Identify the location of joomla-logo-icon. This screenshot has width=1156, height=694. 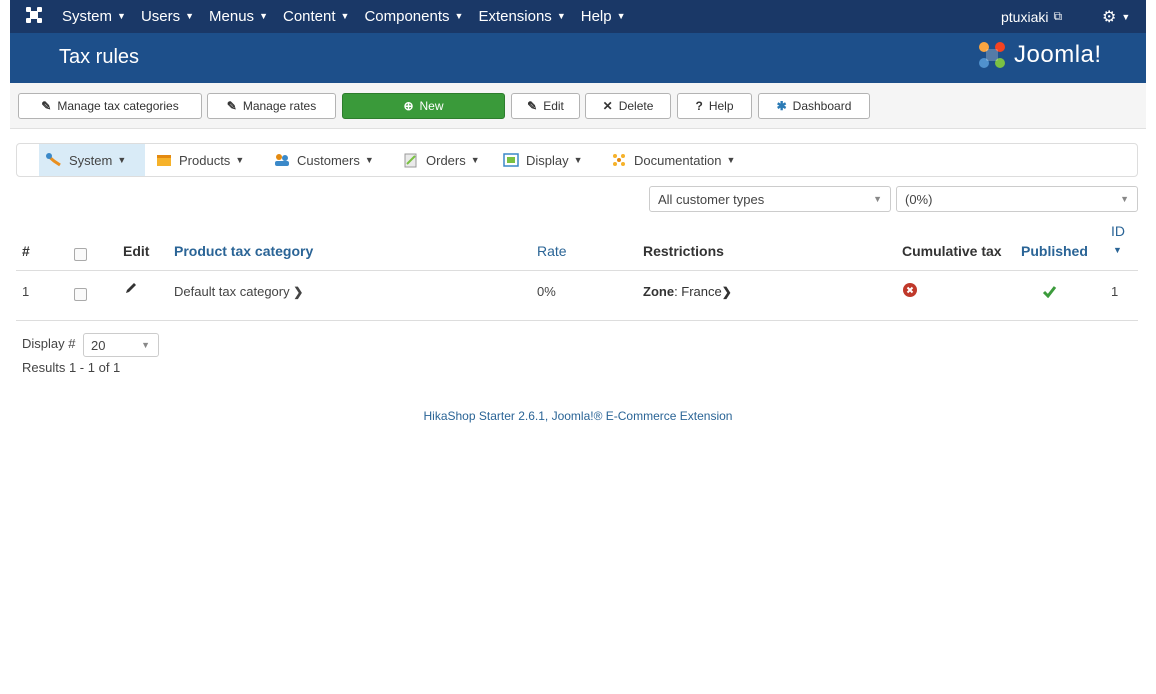
(992, 55).